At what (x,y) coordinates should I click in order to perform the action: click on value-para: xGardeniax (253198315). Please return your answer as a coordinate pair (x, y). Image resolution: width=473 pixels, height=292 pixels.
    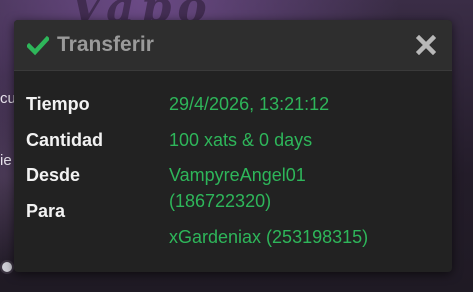
    Looking at the image, I should click on (269, 237).